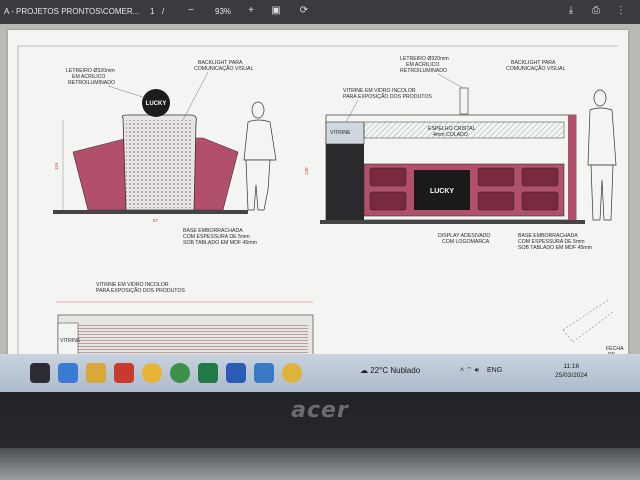 The height and width of the screenshot is (480, 640). What do you see at coordinates (571, 11) in the screenshot?
I see `download-icon: ⤓` at bounding box center [571, 11].